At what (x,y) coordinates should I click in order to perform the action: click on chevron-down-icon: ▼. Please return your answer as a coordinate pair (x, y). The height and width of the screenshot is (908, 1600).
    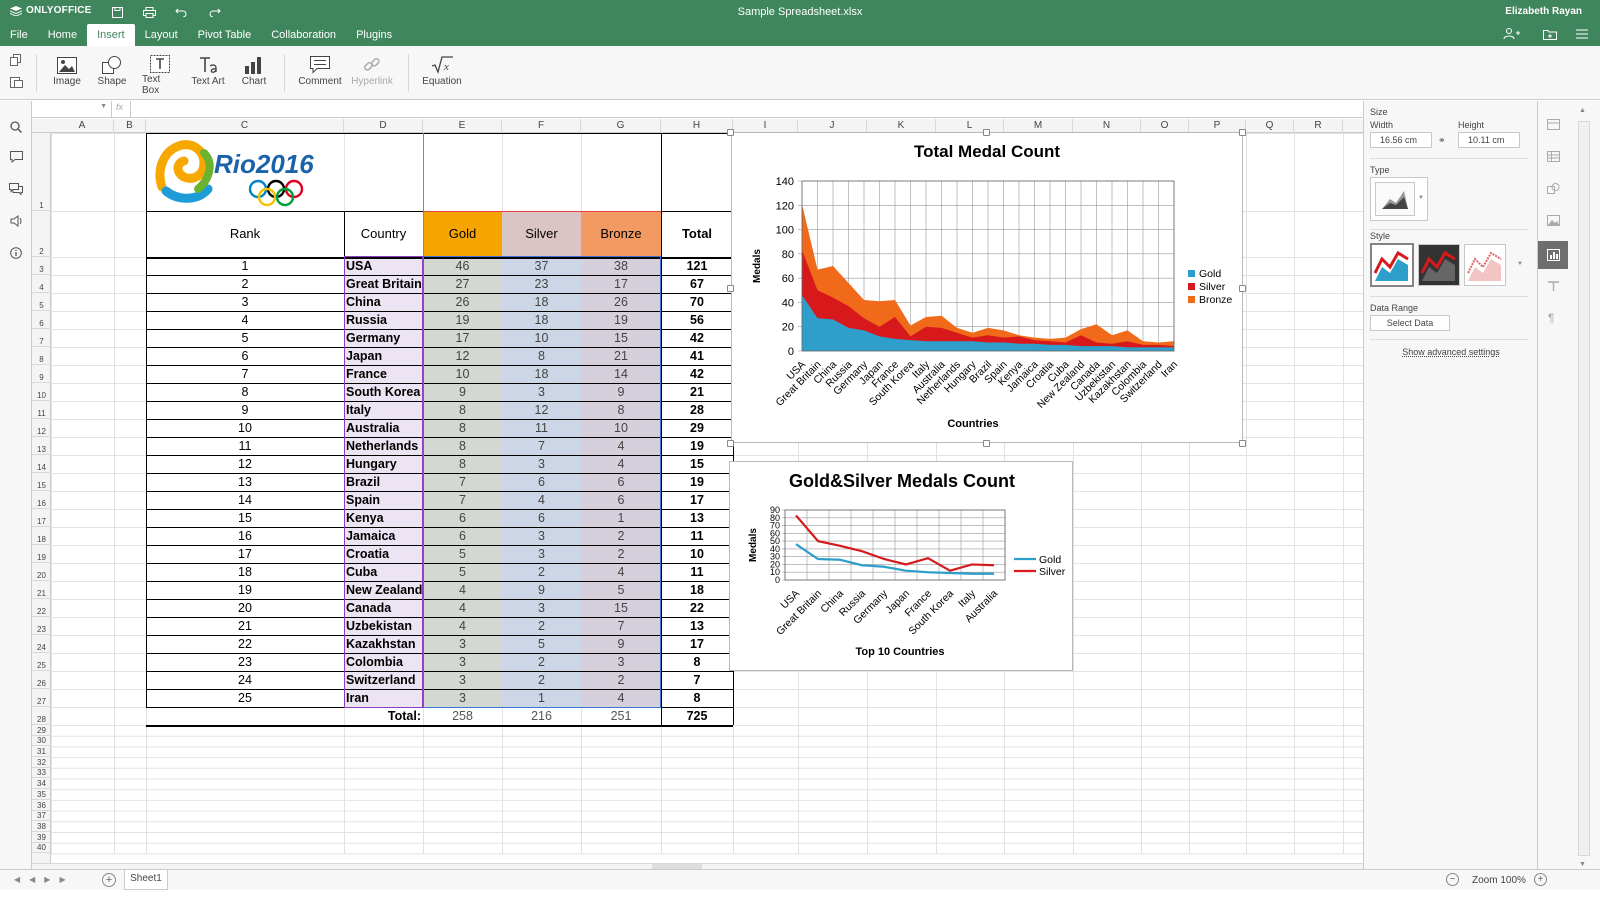
    Looking at the image, I should click on (1520, 264).